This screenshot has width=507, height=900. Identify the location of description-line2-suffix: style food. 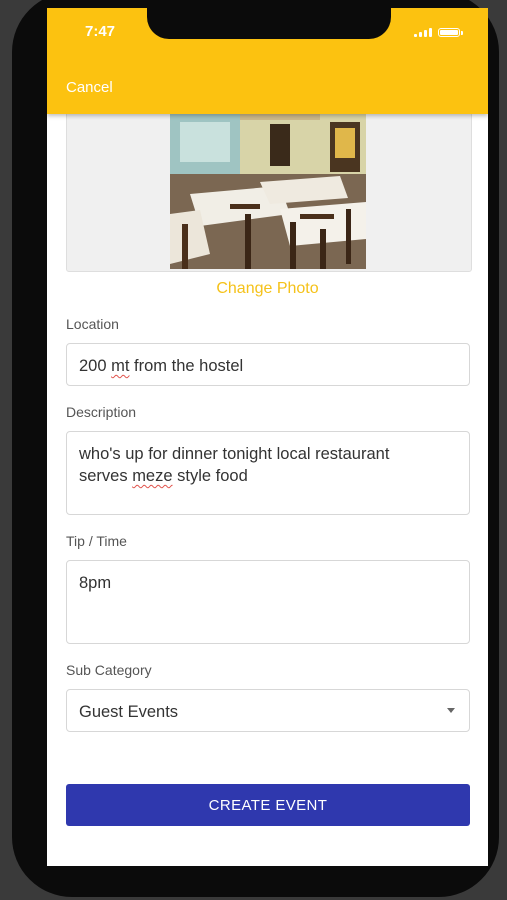
(210, 476).